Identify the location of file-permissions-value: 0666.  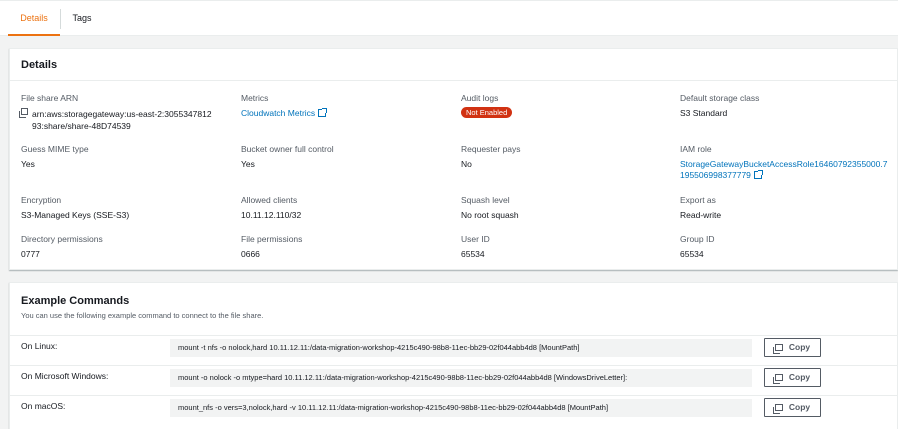
(250, 254).